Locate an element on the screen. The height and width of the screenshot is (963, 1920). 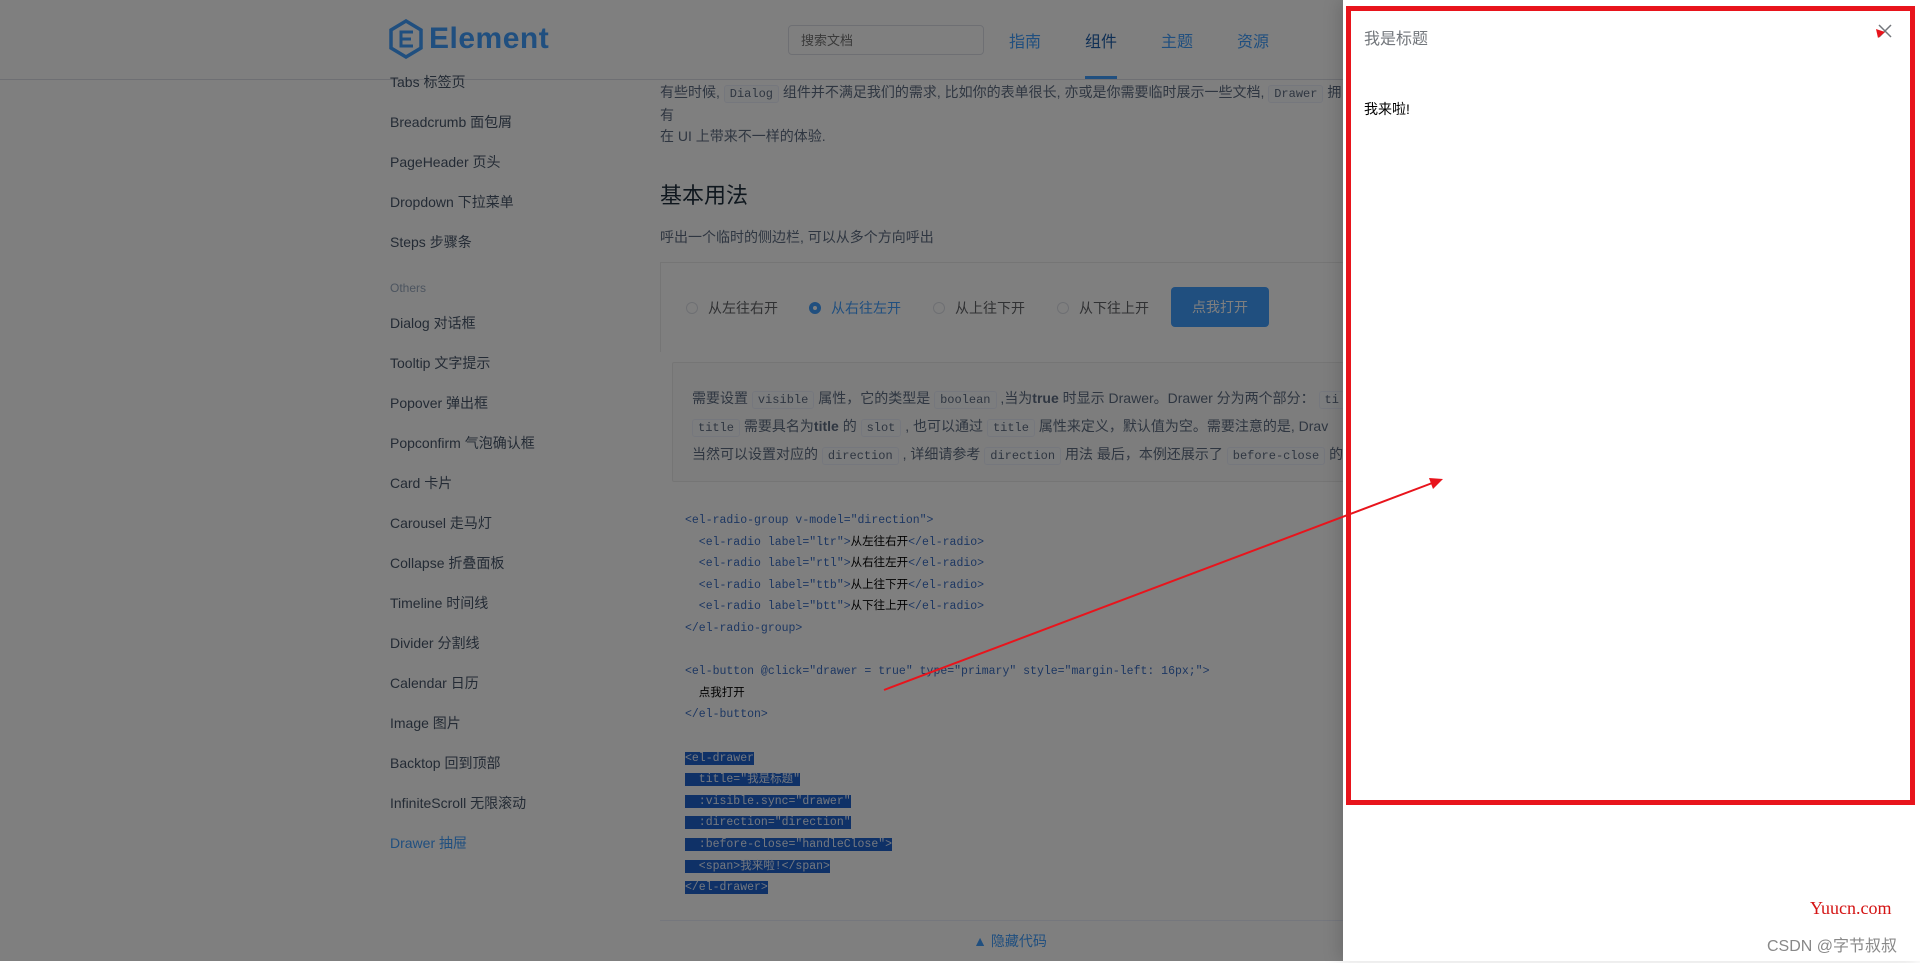
watermark-author: CSDN @字节叔叔 is located at coordinates (1832, 946).